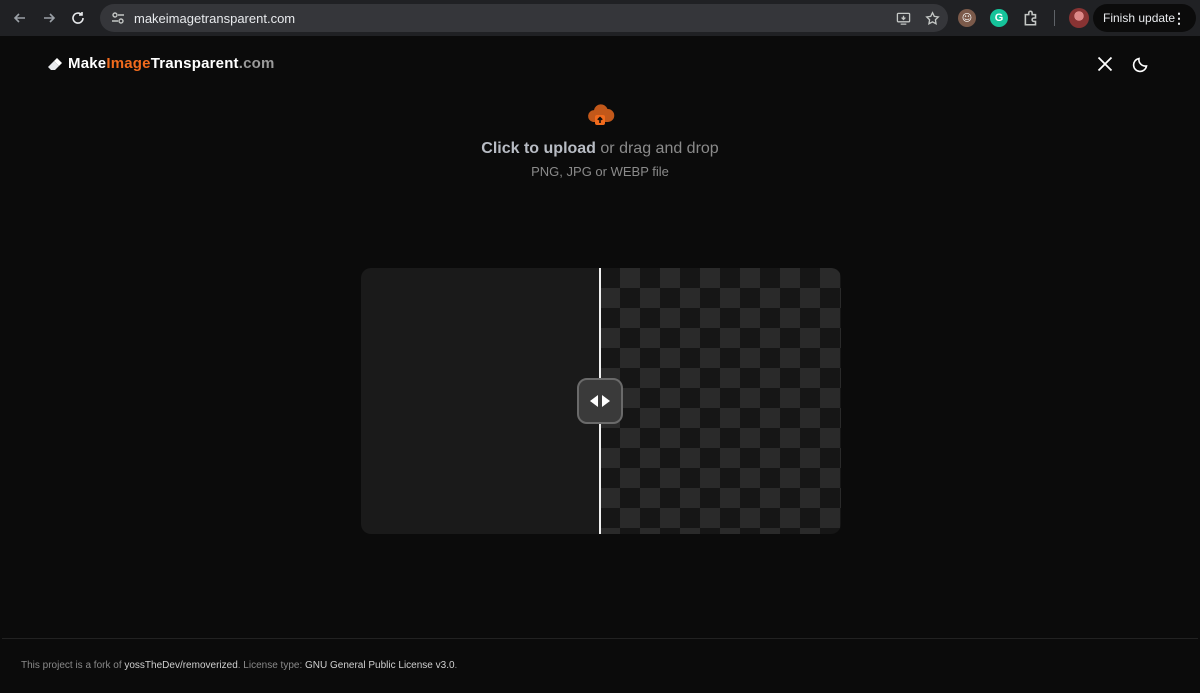 The height and width of the screenshot is (693, 1200). What do you see at coordinates (1079, 18) in the screenshot?
I see `profile-avatar` at bounding box center [1079, 18].